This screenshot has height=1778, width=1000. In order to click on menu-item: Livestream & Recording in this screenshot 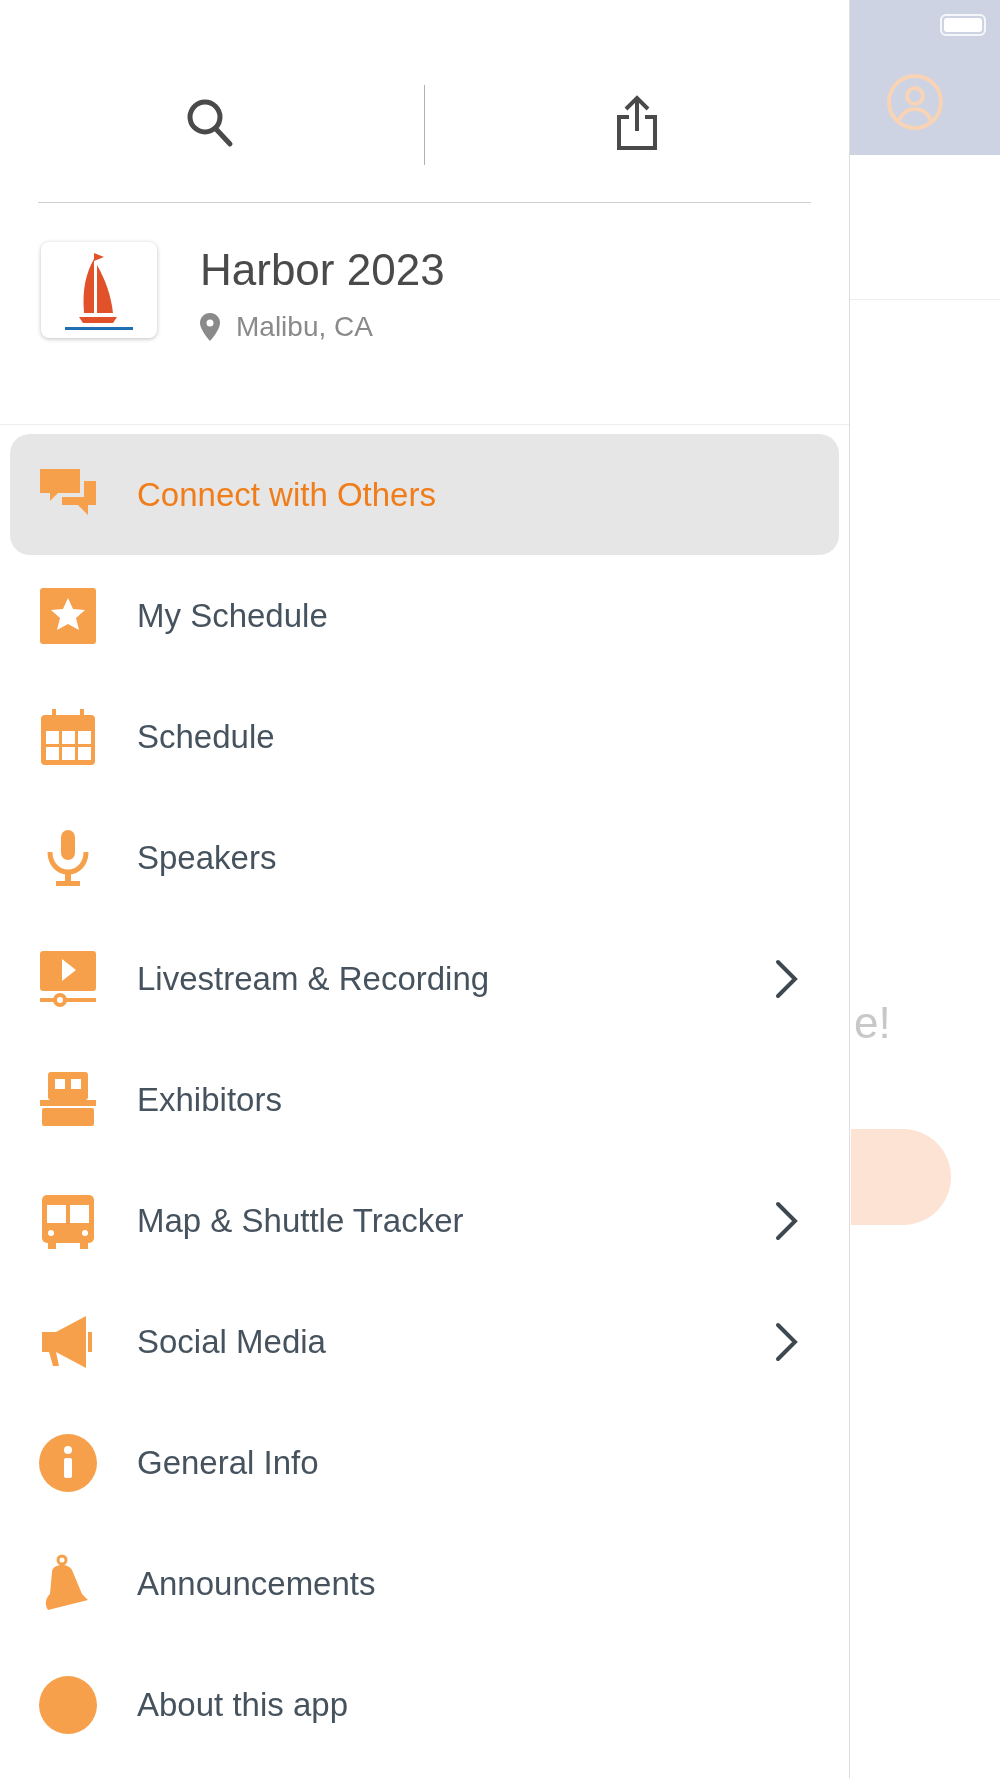, I will do `click(424, 978)`.